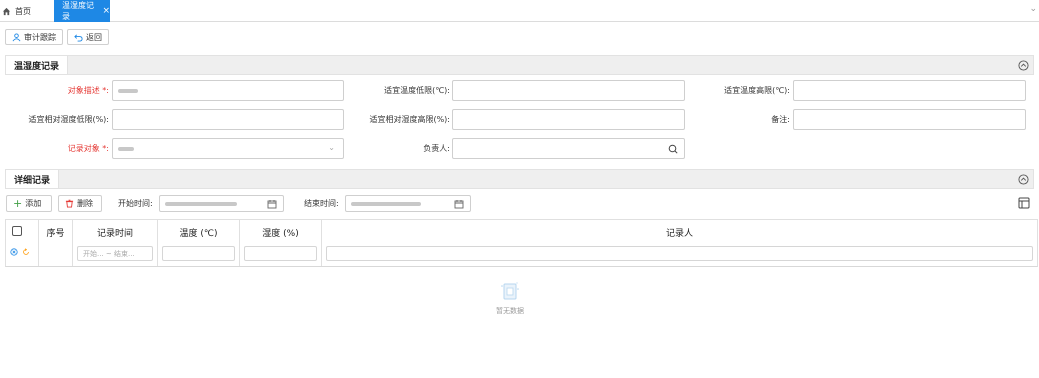  What do you see at coordinates (78, 37) in the screenshot?
I see `undo-icon` at bounding box center [78, 37].